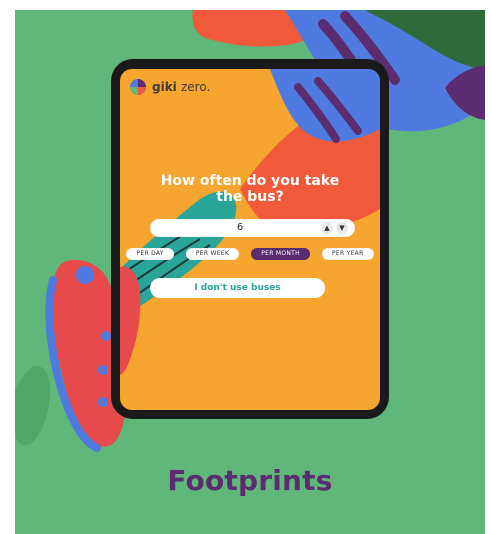 This screenshot has height=534, width=491. I want to click on option-per-month: PER MONTH, so click(280, 254).